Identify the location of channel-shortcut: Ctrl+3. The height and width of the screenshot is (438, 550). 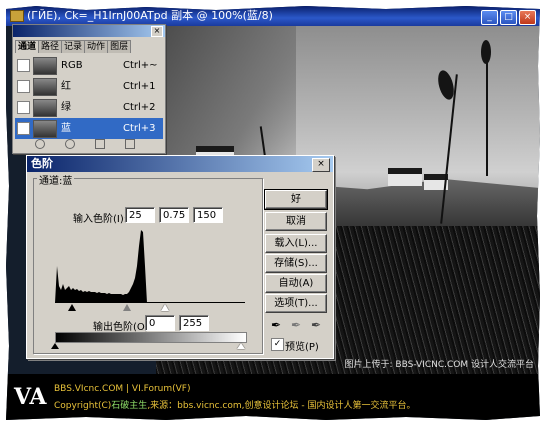
(139, 128).